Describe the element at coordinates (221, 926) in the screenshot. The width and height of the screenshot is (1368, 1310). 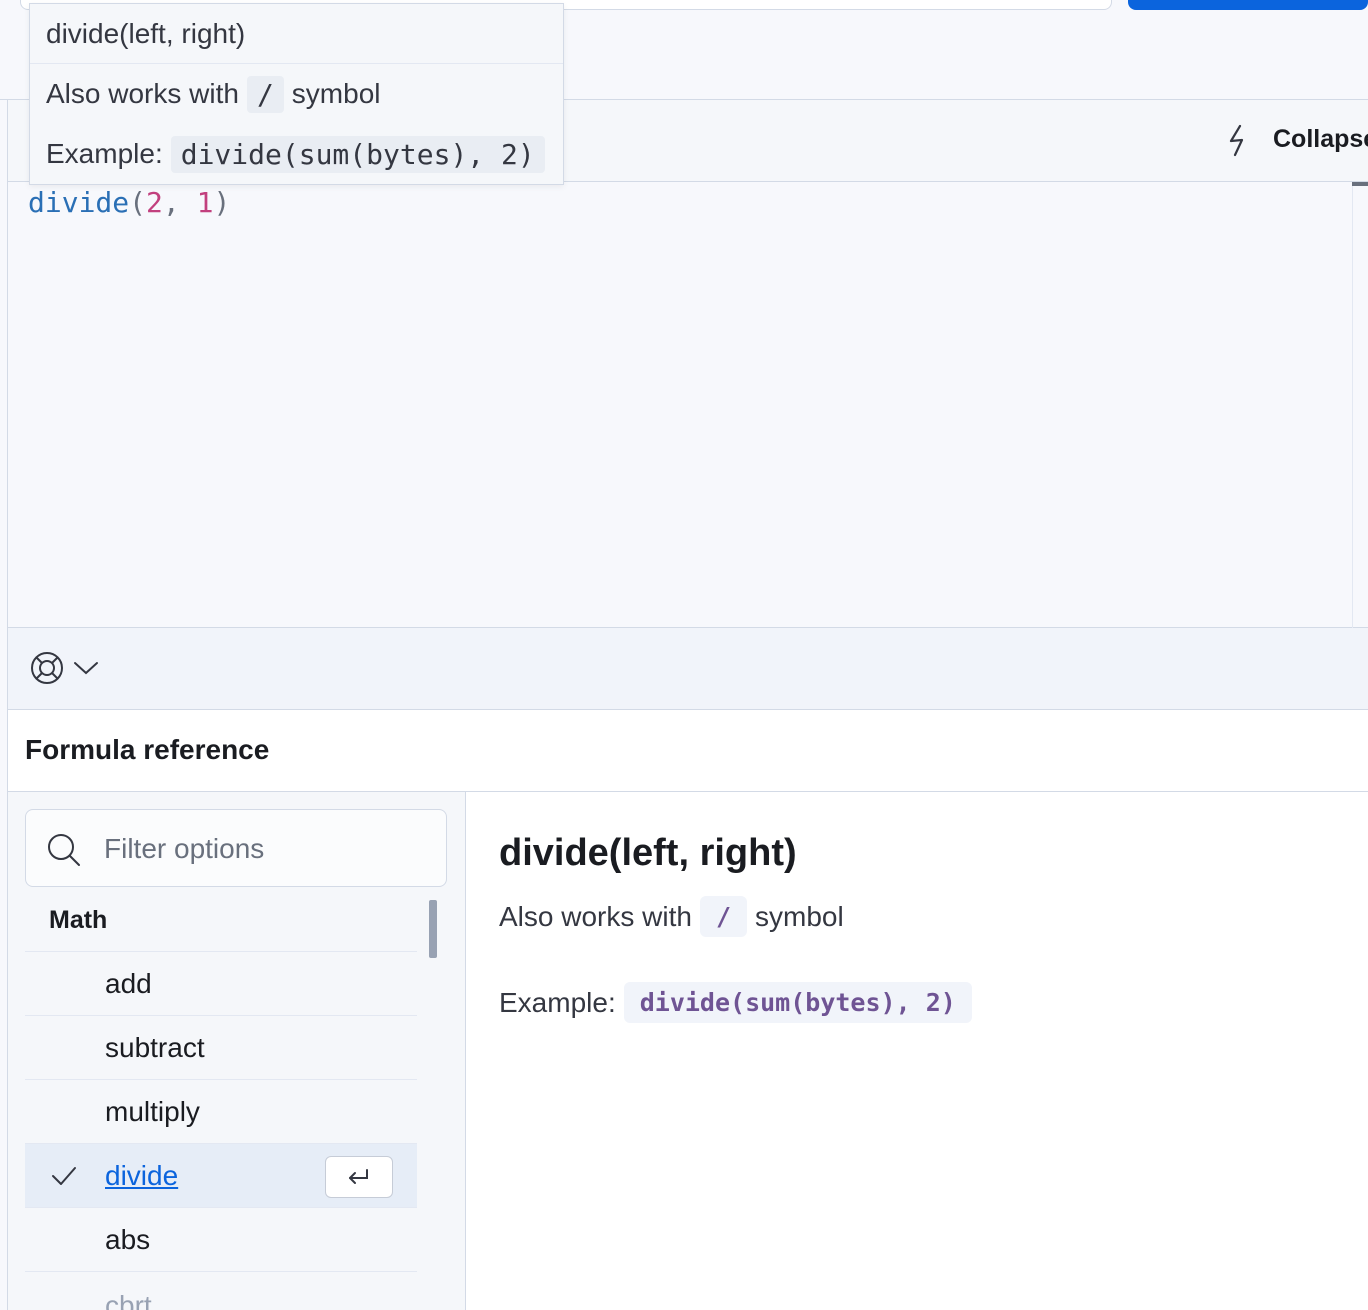
I see `group-title-math: Math` at that location.